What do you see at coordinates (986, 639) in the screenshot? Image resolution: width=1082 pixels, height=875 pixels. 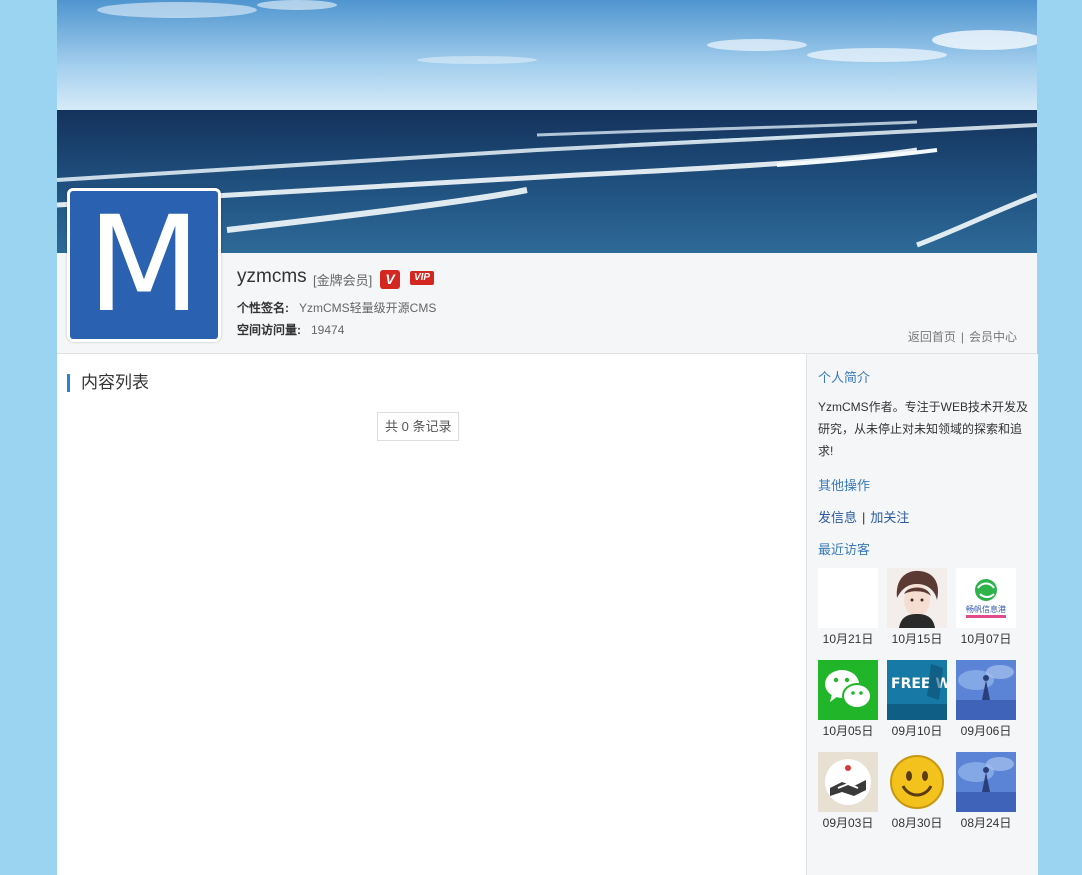 I see `visit-date: 10月07日` at bounding box center [986, 639].